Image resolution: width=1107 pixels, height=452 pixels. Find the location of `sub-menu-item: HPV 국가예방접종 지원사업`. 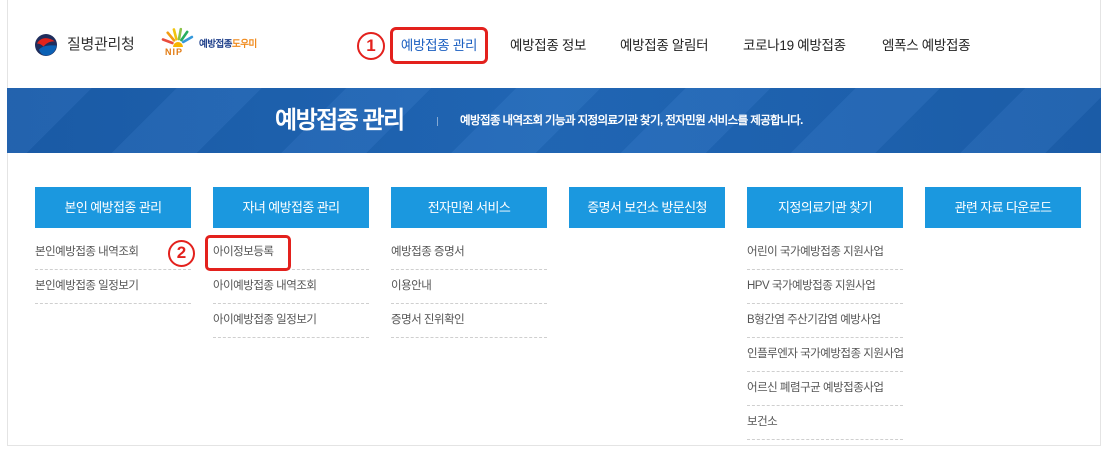

sub-menu-item: HPV 국가예방접종 지원사업 is located at coordinates (825, 287).